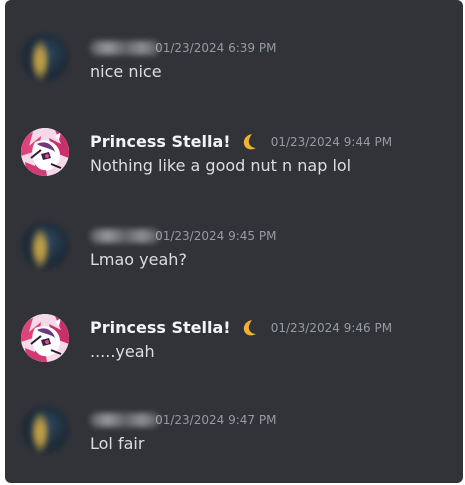 This screenshot has height=485, width=465. What do you see at coordinates (234, 67) in the screenshot?
I see `chat-message: 01/23/2024 6:39 PM nice nice` at bounding box center [234, 67].